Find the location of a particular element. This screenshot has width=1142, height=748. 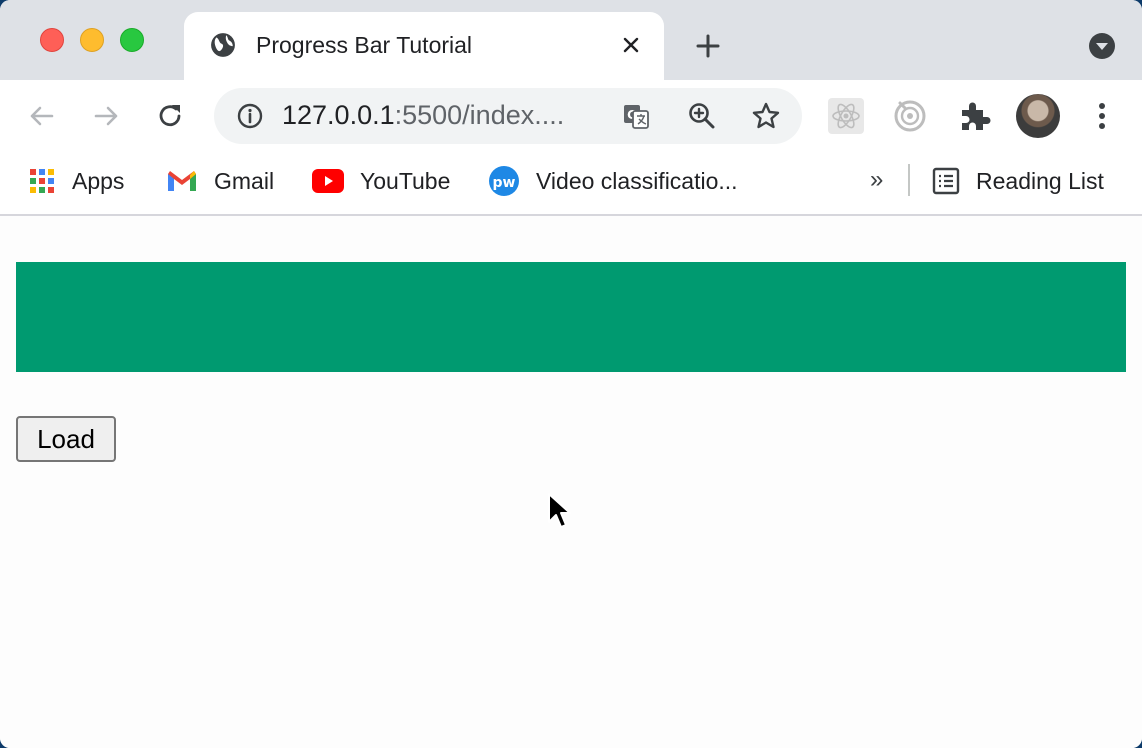

reload-icon is located at coordinates (170, 116).